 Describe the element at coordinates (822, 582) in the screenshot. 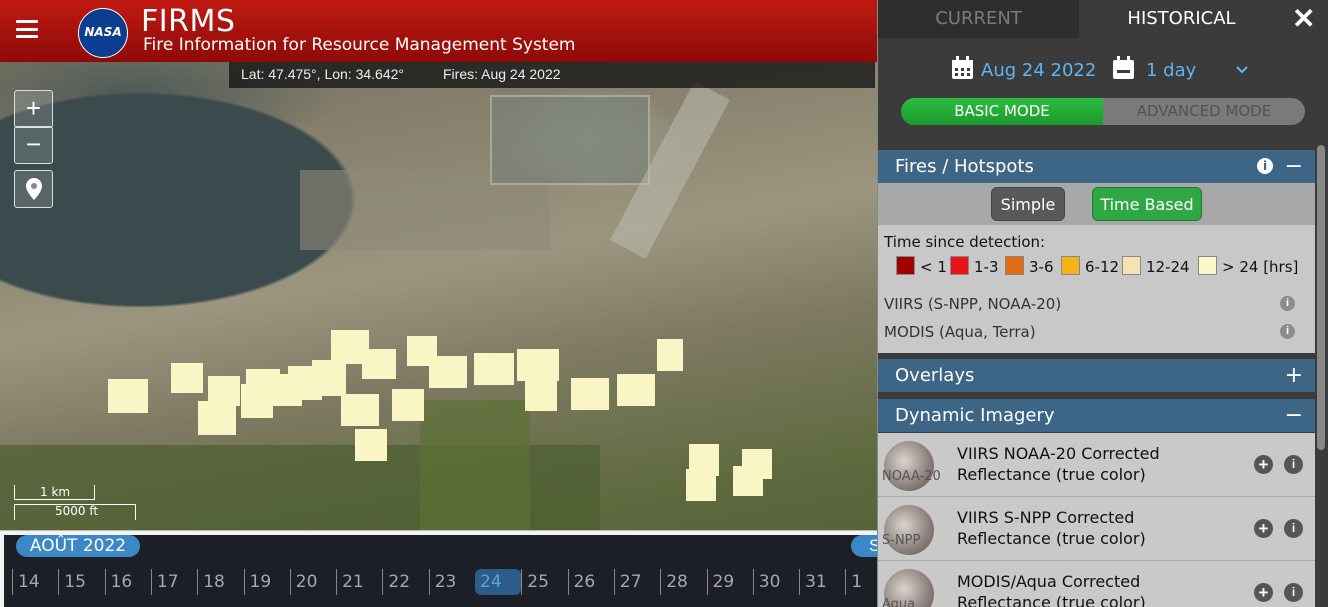

I see `timeline-day: 31` at that location.